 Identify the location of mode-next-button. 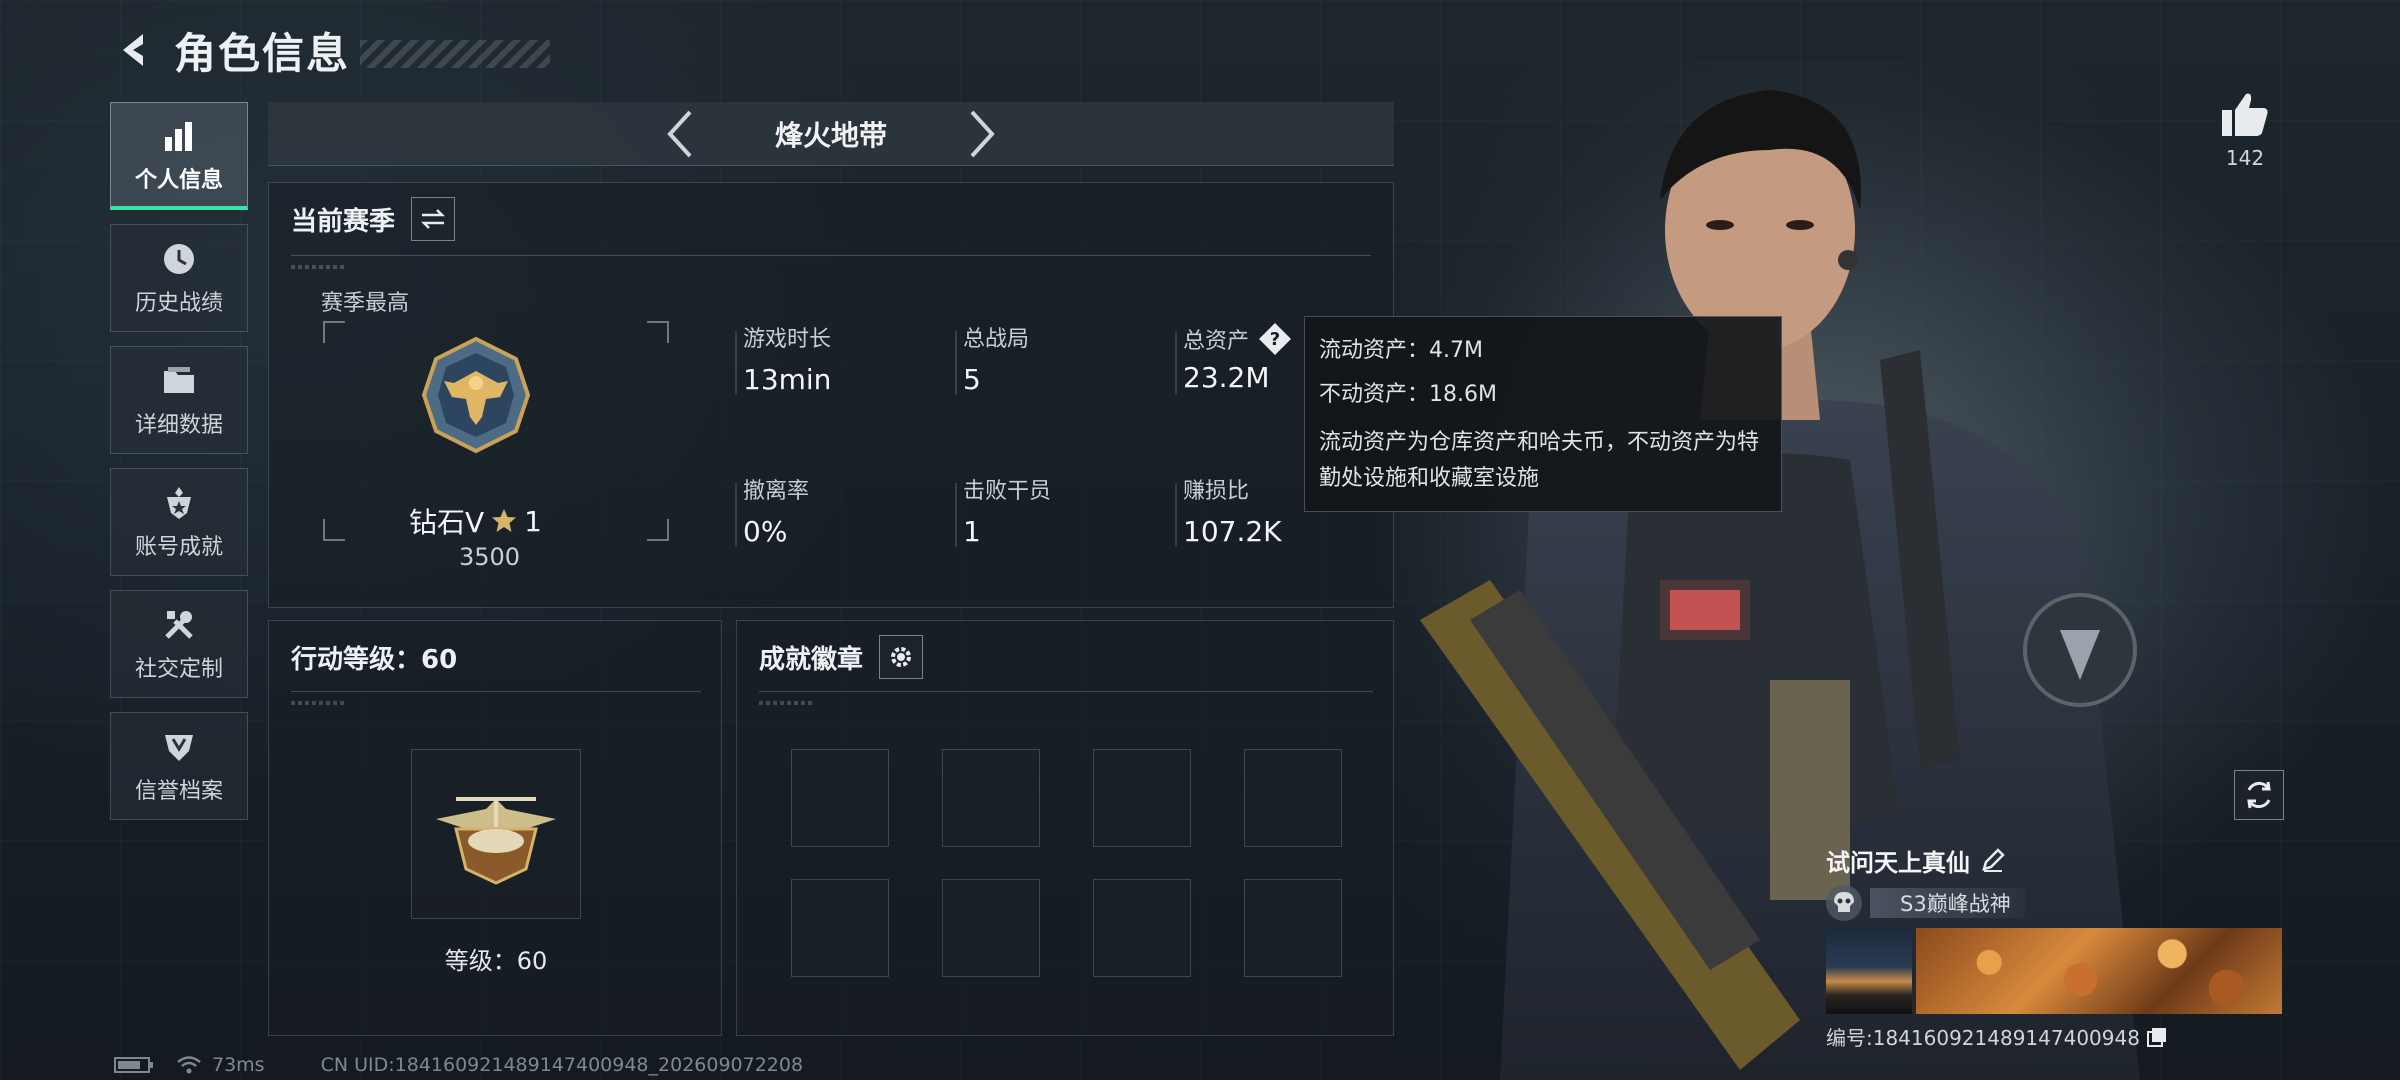
(983, 134).